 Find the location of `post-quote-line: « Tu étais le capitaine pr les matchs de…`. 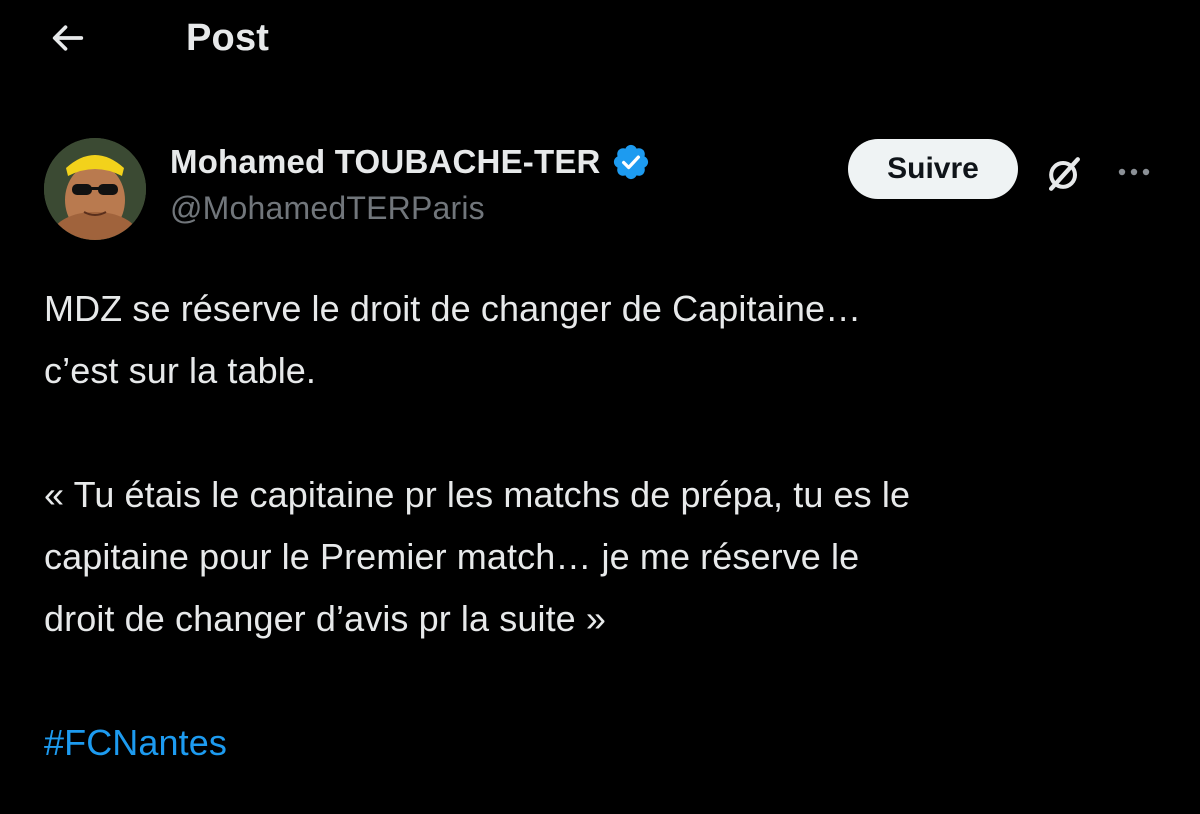

post-quote-line: « Tu étais le capitaine pr les matchs de… is located at coordinates (477, 494).